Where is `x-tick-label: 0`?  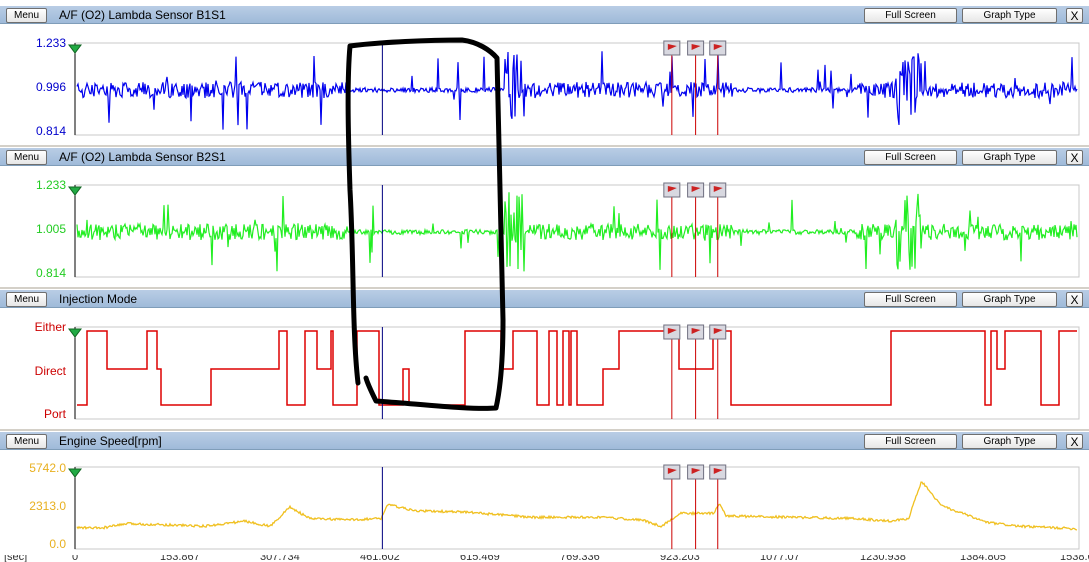
x-tick-label: 0 is located at coordinates (75, 558).